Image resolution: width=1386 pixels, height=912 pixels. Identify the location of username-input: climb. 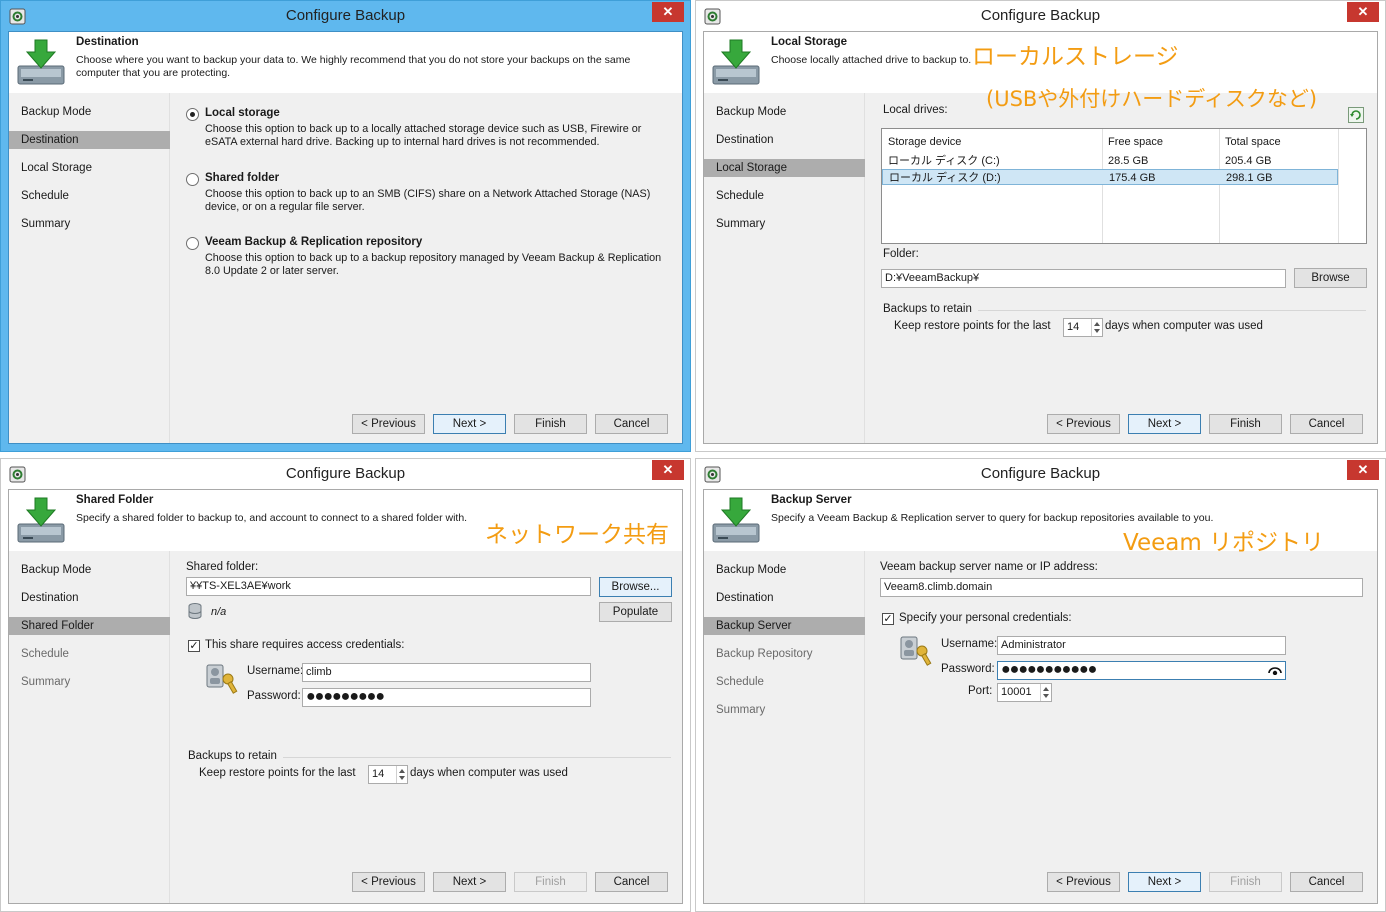
(446, 672).